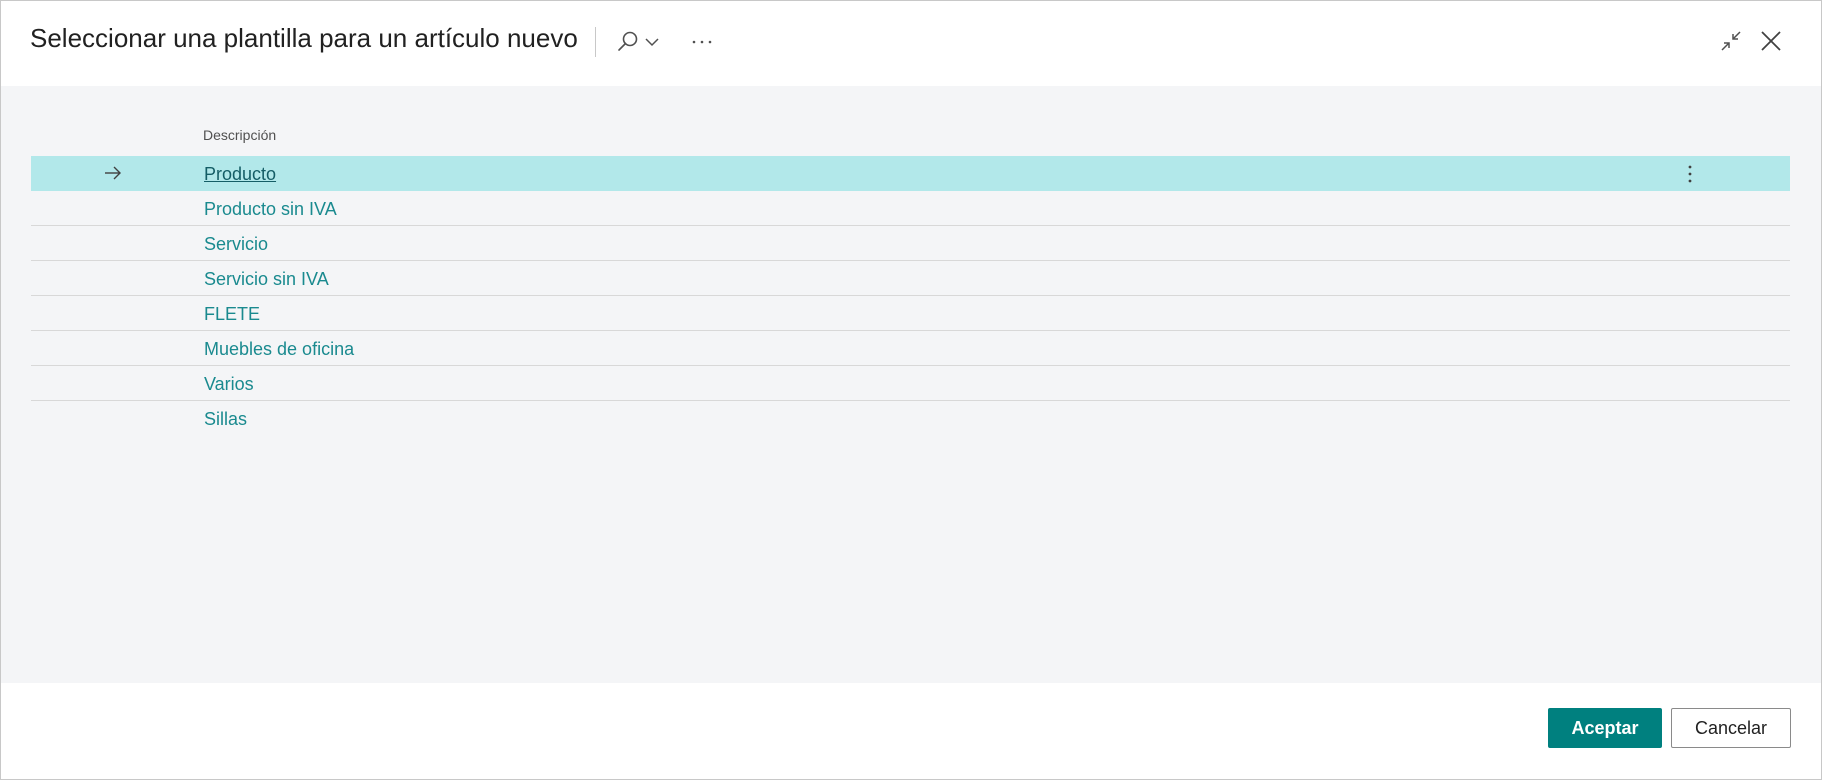 The width and height of the screenshot is (1822, 780). What do you see at coordinates (229, 384) in the screenshot?
I see `row-label: Varios` at bounding box center [229, 384].